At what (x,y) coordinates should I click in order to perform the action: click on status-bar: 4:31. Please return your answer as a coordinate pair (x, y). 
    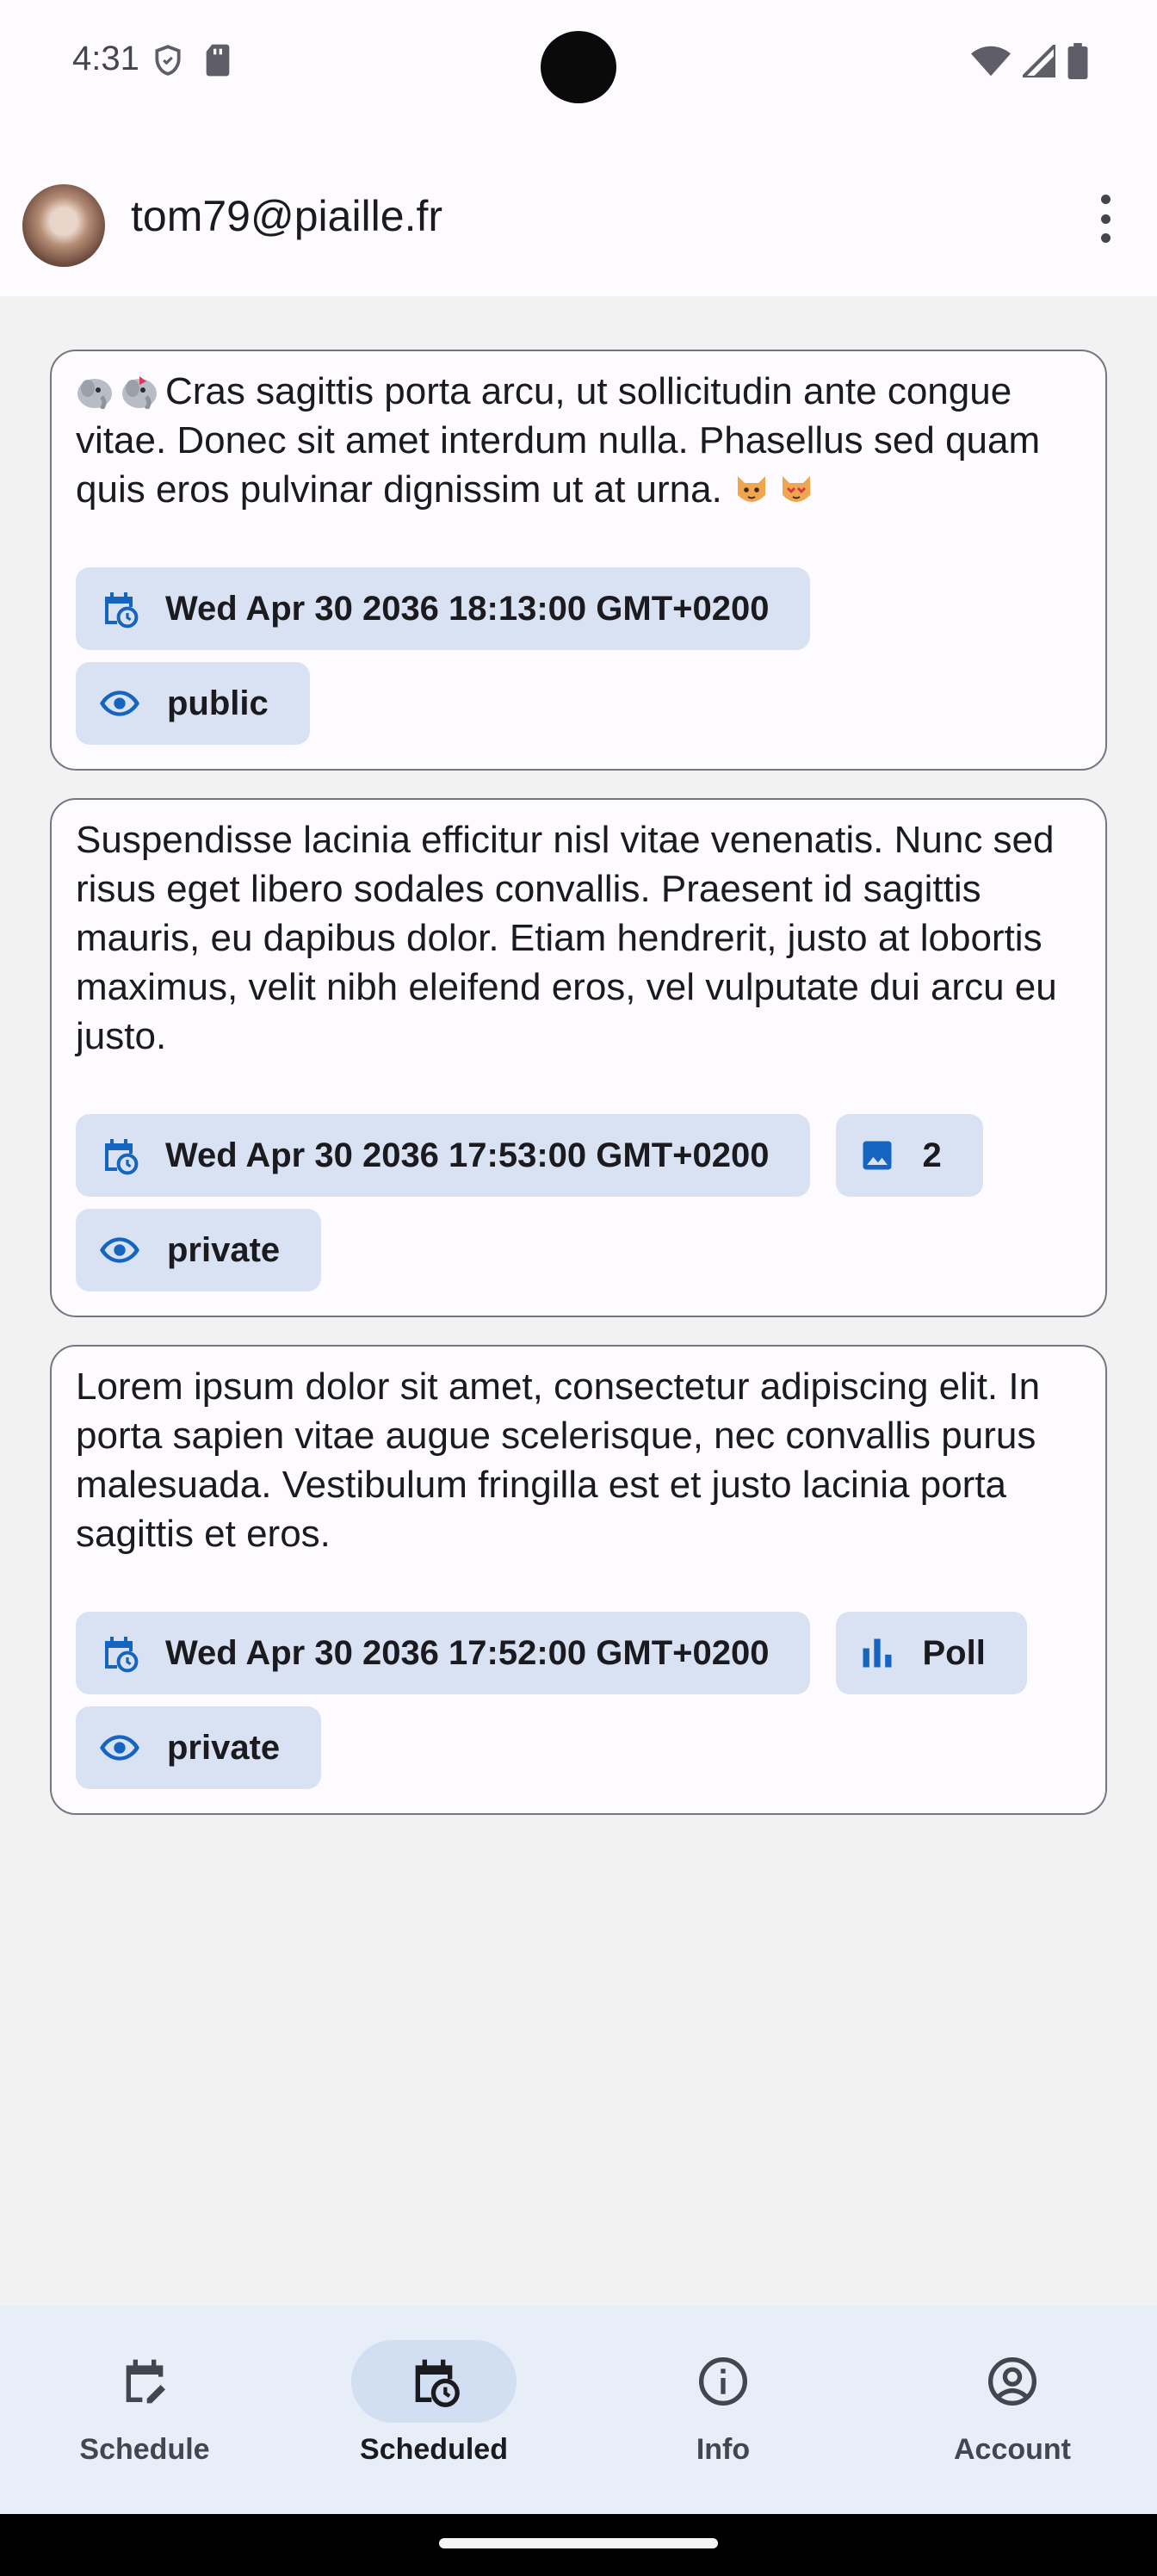
    Looking at the image, I should click on (579, 64).